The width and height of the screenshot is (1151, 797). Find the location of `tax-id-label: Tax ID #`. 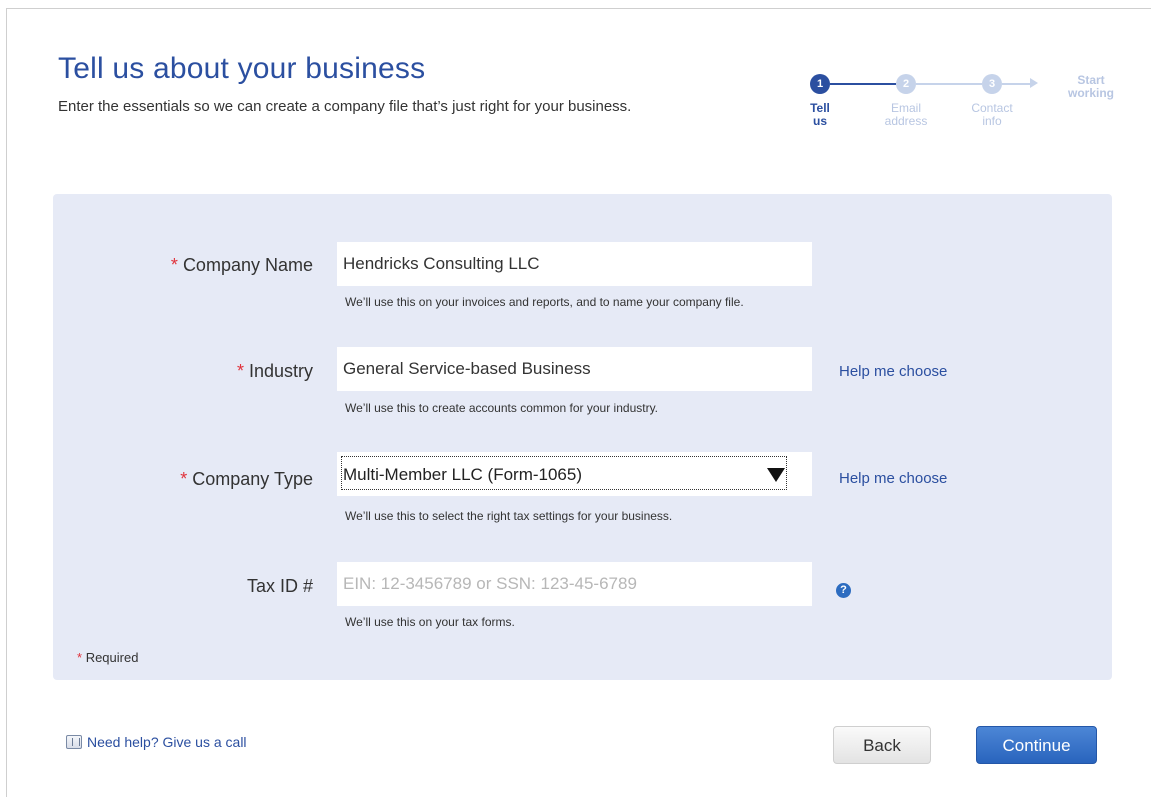

tax-id-label: Tax ID # is located at coordinates (279, 586).